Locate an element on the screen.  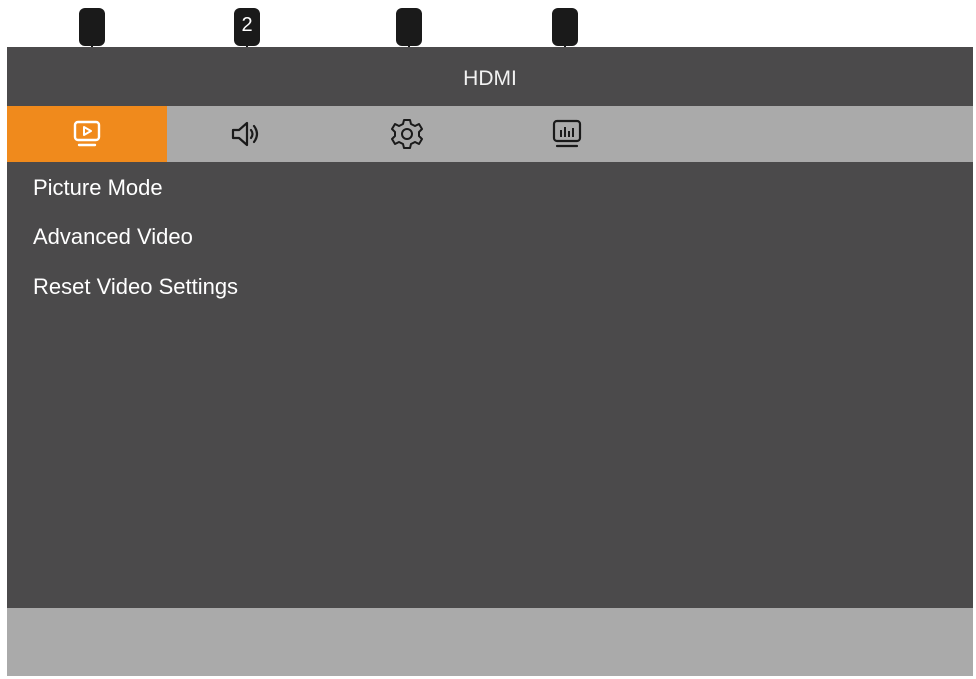
picture-icon is located at coordinates (87, 133).